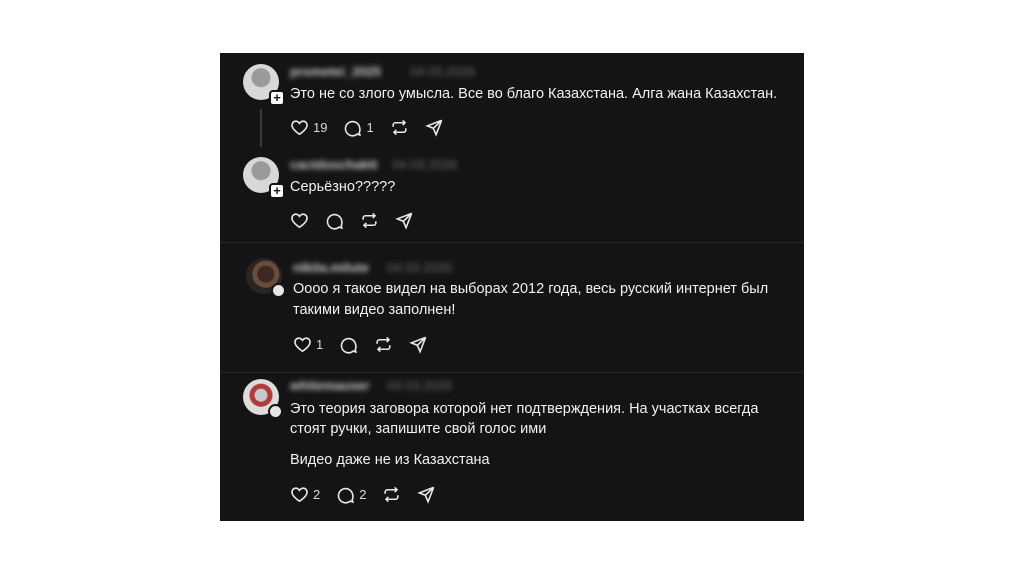 This screenshot has width=1024, height=576. I want to click on comment-text: стоят ручки, запишите свой голос ими, so click(418, 429).